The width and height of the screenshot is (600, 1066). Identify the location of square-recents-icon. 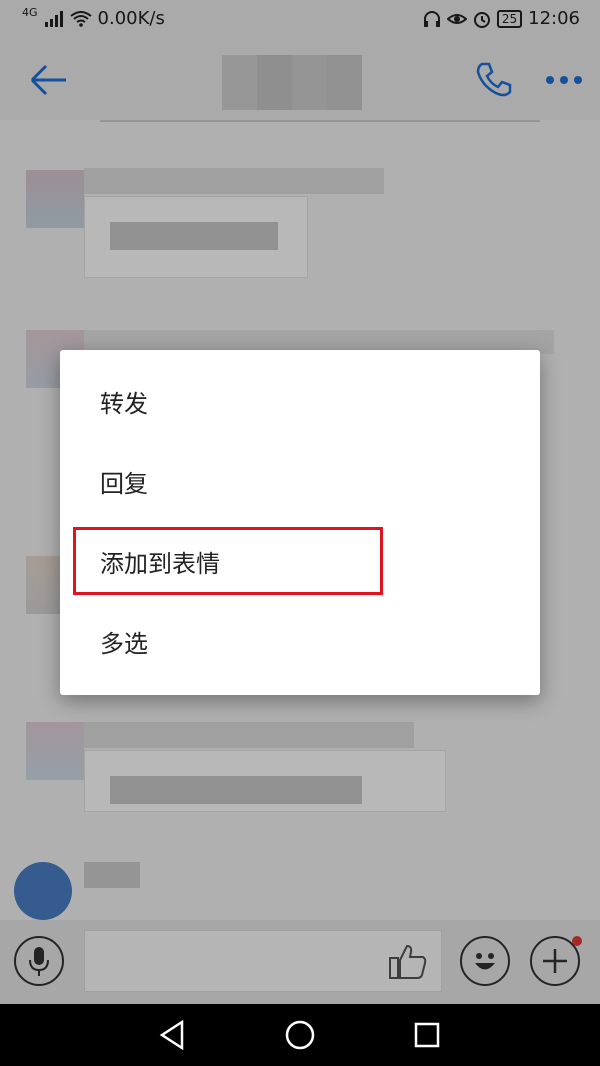
(427, 1035).